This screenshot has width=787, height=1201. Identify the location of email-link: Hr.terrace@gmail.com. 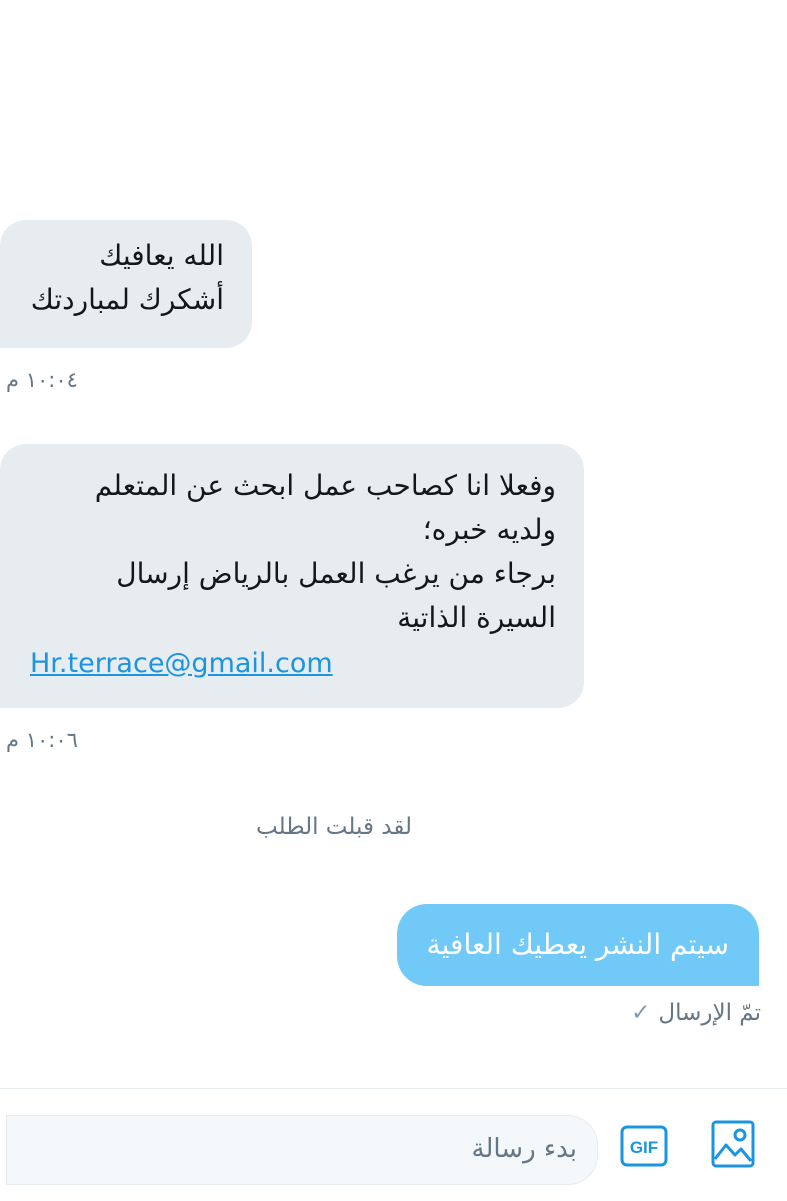
(293, 664).